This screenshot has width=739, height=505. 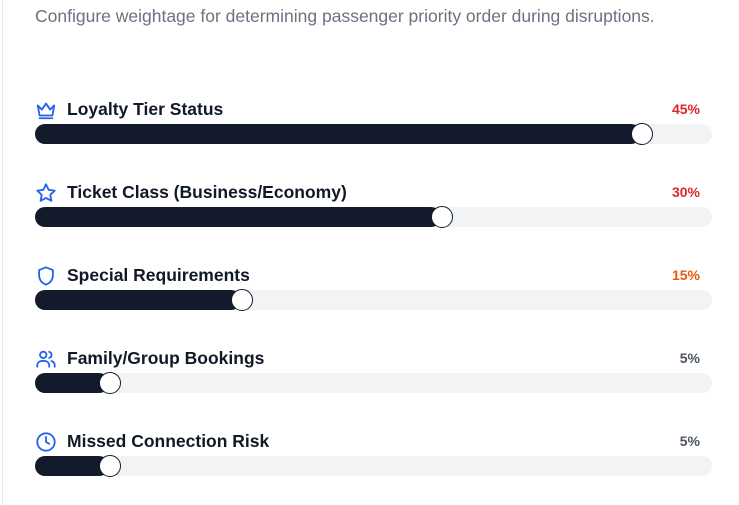 I want to click on factor-loyalty-tier: Loyalty Tier Status 45%, so click(x=373, y=128).